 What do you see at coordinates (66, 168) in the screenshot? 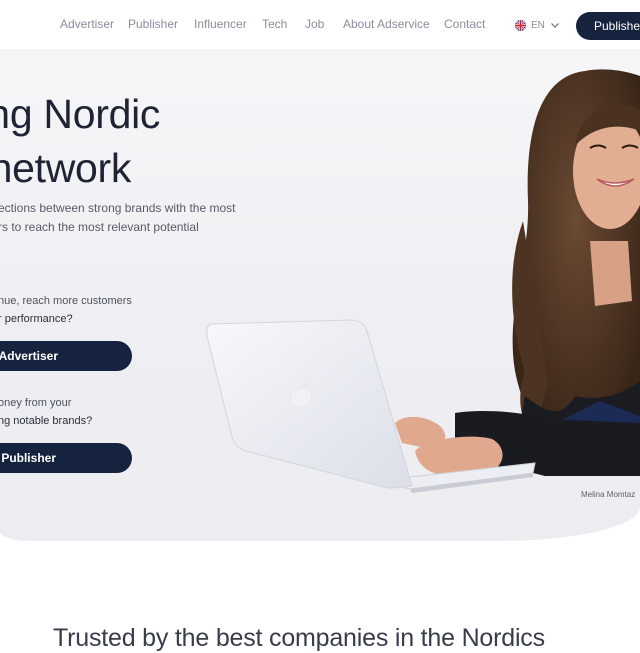
I see `hero-headline-line2: e network` at bounding box center [66, 168].